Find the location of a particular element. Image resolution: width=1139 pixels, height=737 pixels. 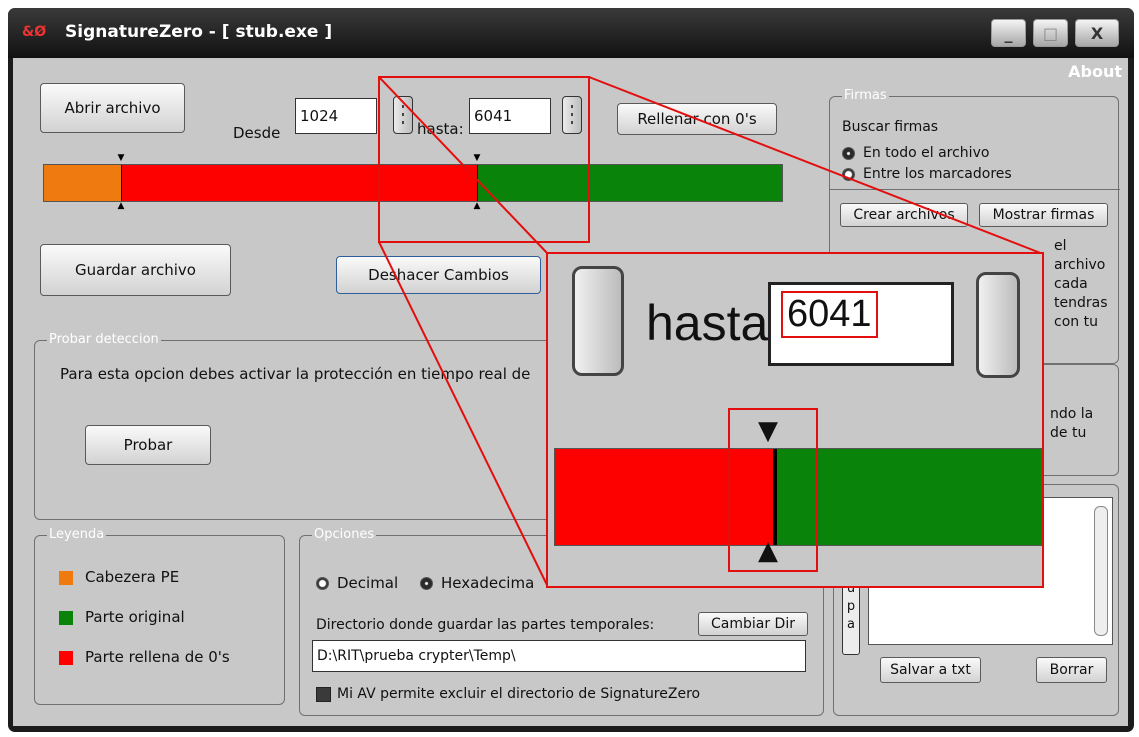

legend-item-pe: Cabezera PE is located at coordinates (119, 577).